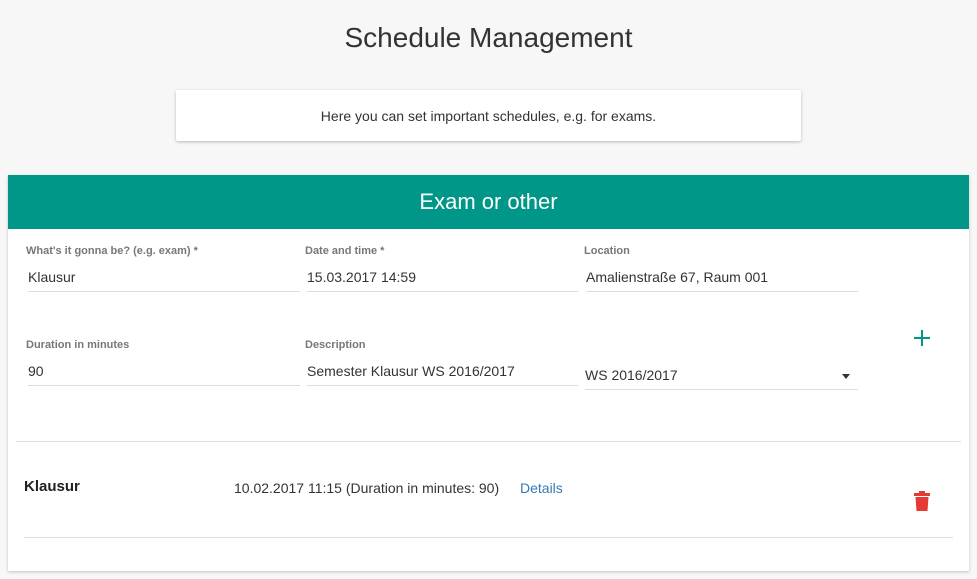 Image resolution: width=977 pixels, height=579 pixels. What do you see at coordinates (335, 345) in the screenshot?
I see `description-label: Description` at bounding box center [335, 345].